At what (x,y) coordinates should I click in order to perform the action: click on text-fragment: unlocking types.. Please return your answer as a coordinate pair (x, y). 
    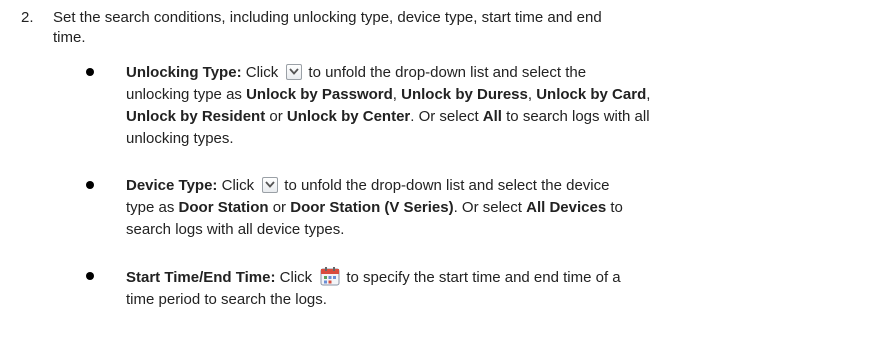
    Looking at the image, I should click on (180, 138).